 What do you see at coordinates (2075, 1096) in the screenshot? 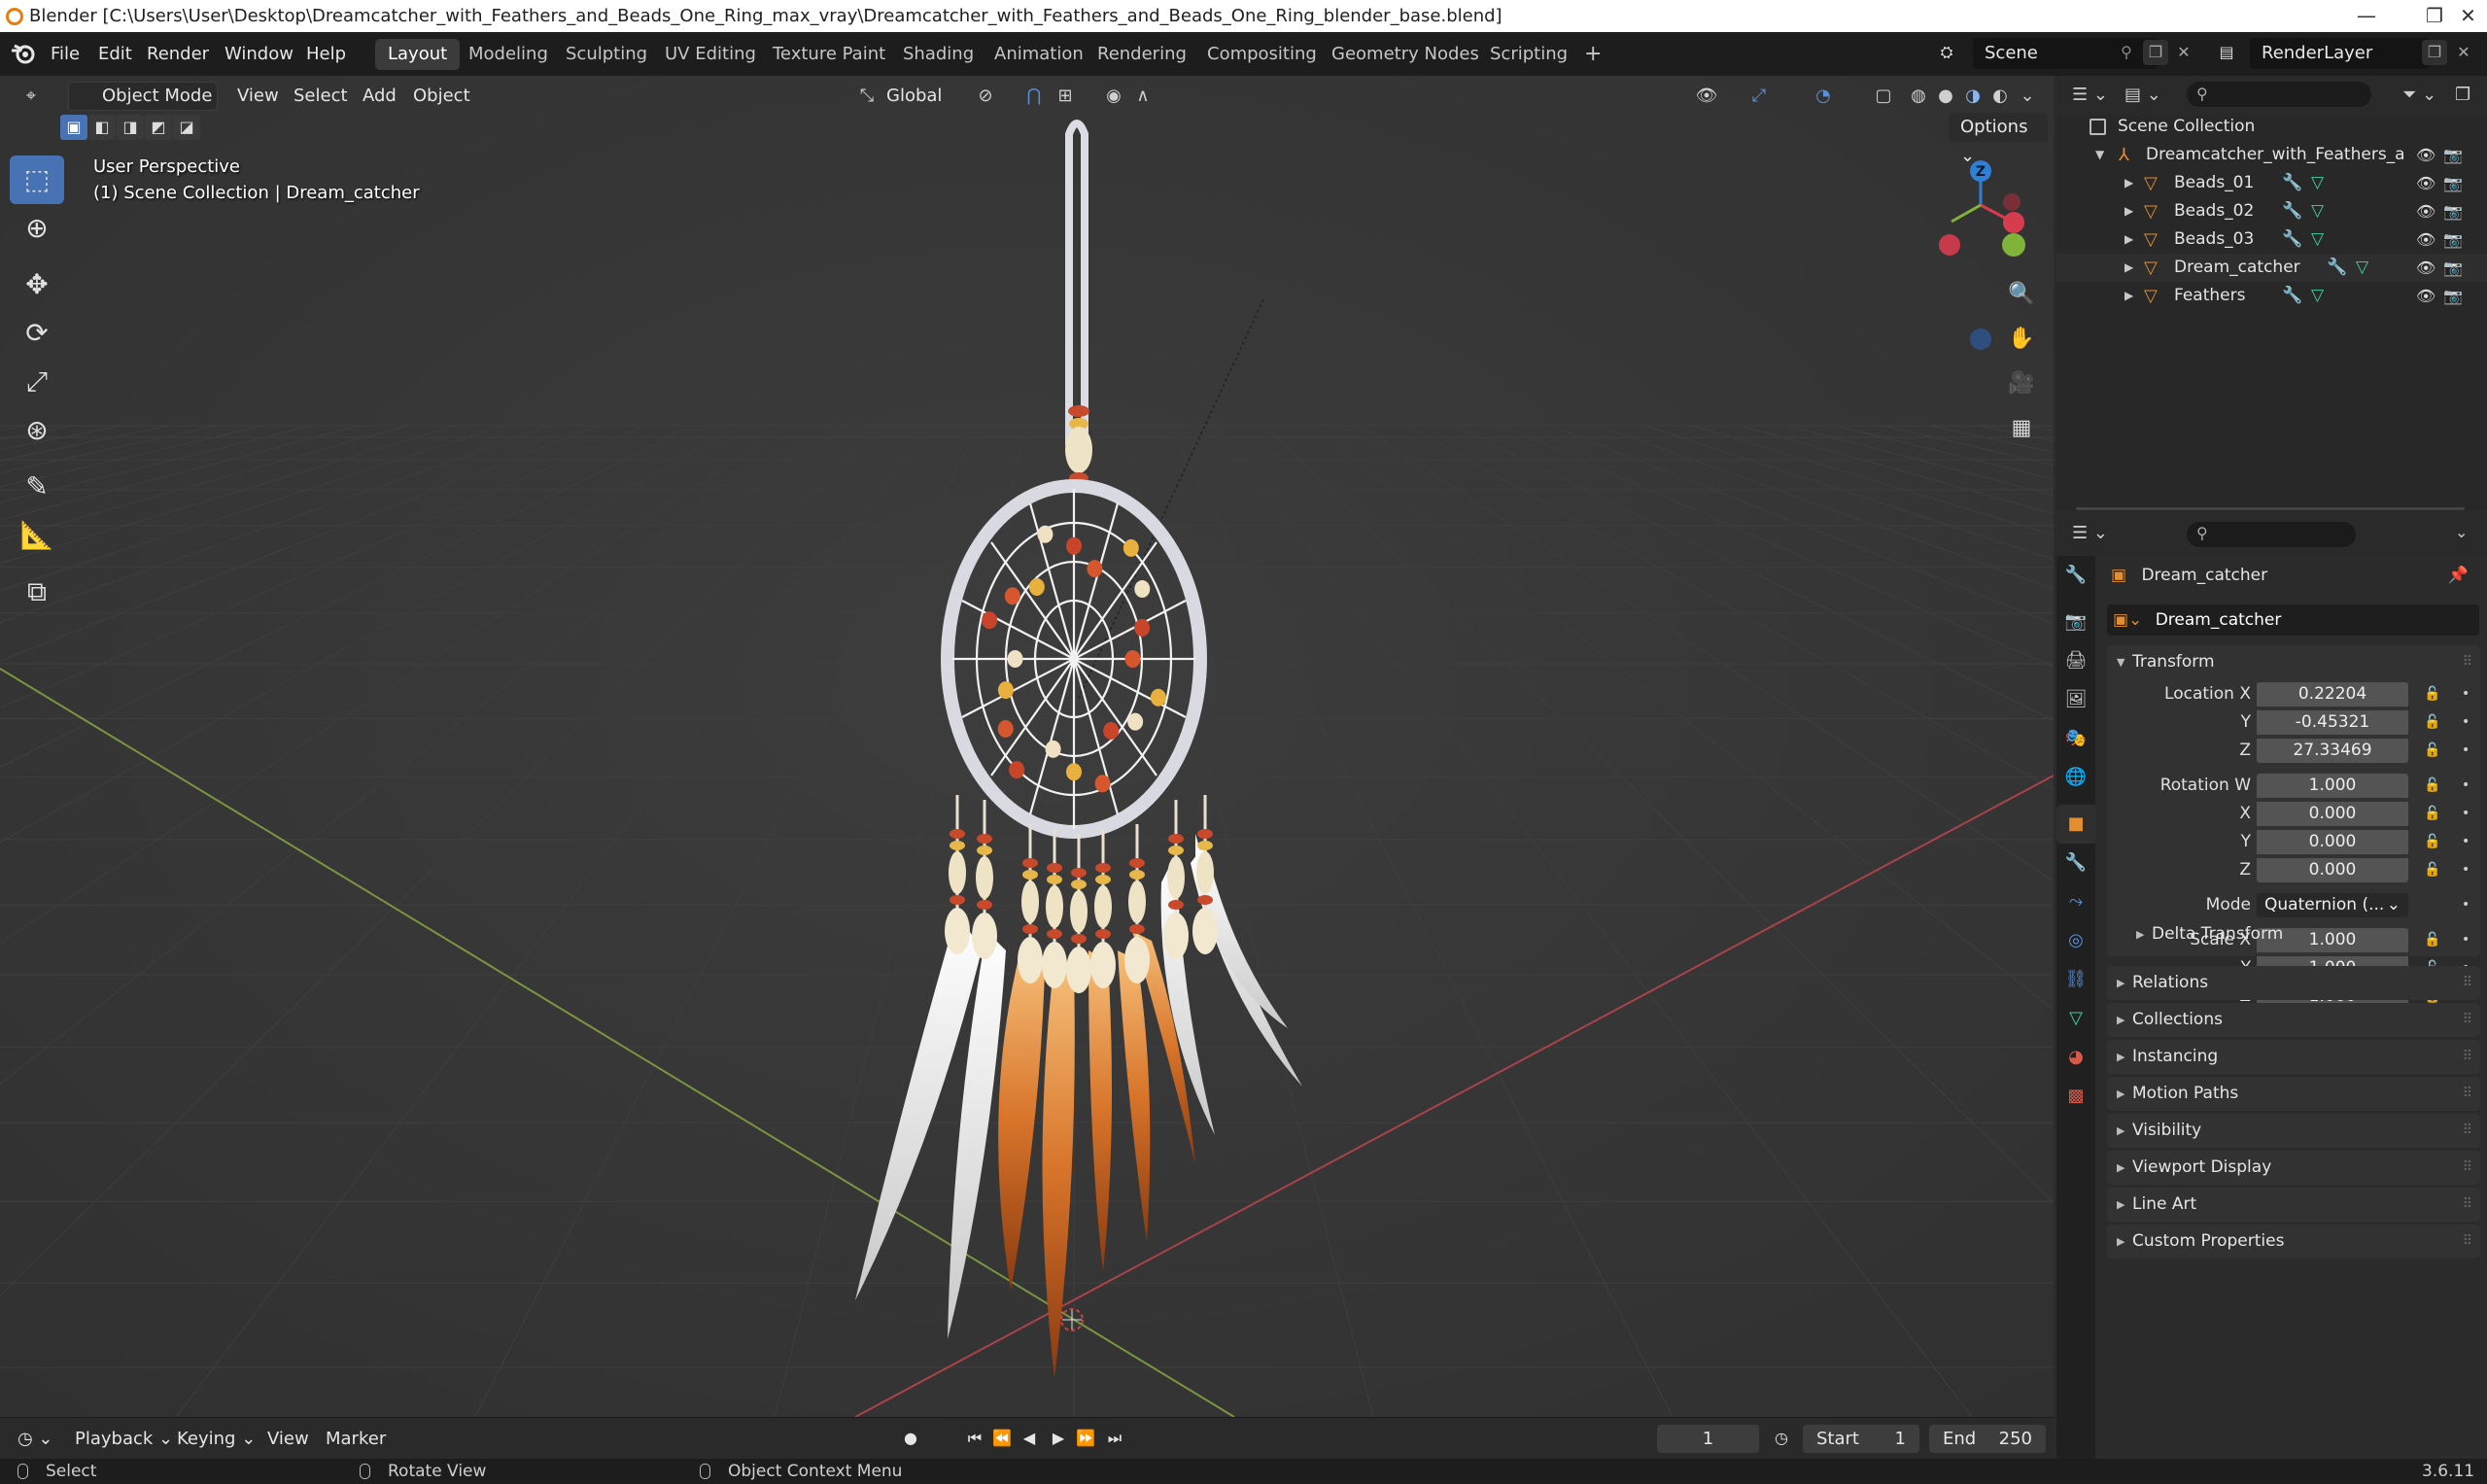
I see `texture-tab-icon: ▩` at bounding box center [2075, 1096].